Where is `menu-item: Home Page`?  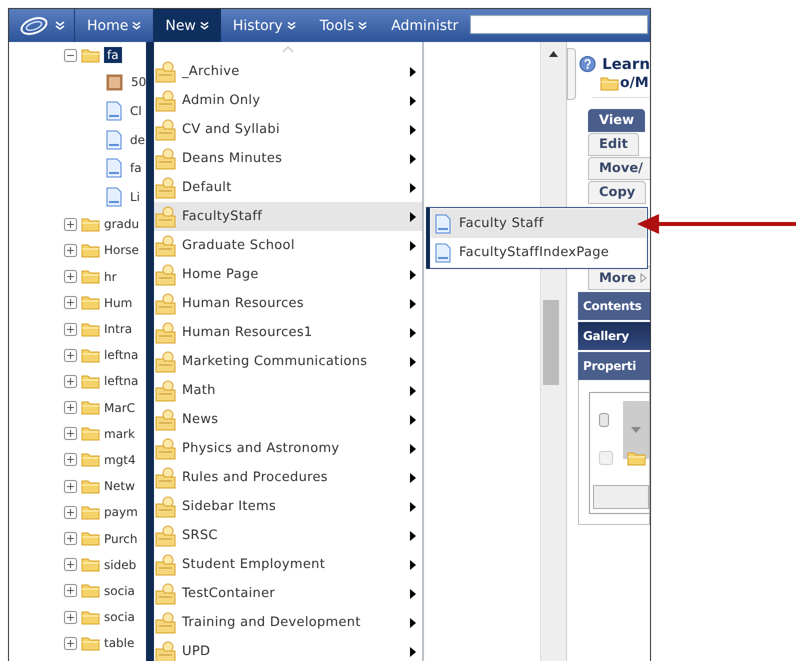 menu-item: Home Page is located at coordinates (288, 274).